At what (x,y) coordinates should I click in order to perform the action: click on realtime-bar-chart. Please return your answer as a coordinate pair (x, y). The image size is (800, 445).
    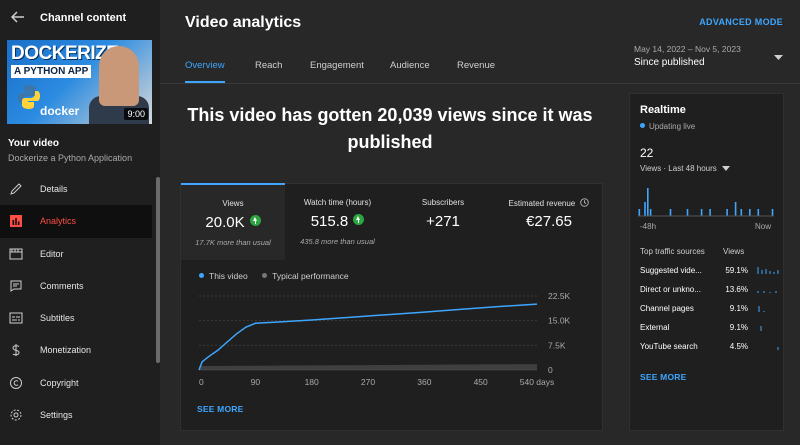
    Looking at the image, I should click on (706, 202).